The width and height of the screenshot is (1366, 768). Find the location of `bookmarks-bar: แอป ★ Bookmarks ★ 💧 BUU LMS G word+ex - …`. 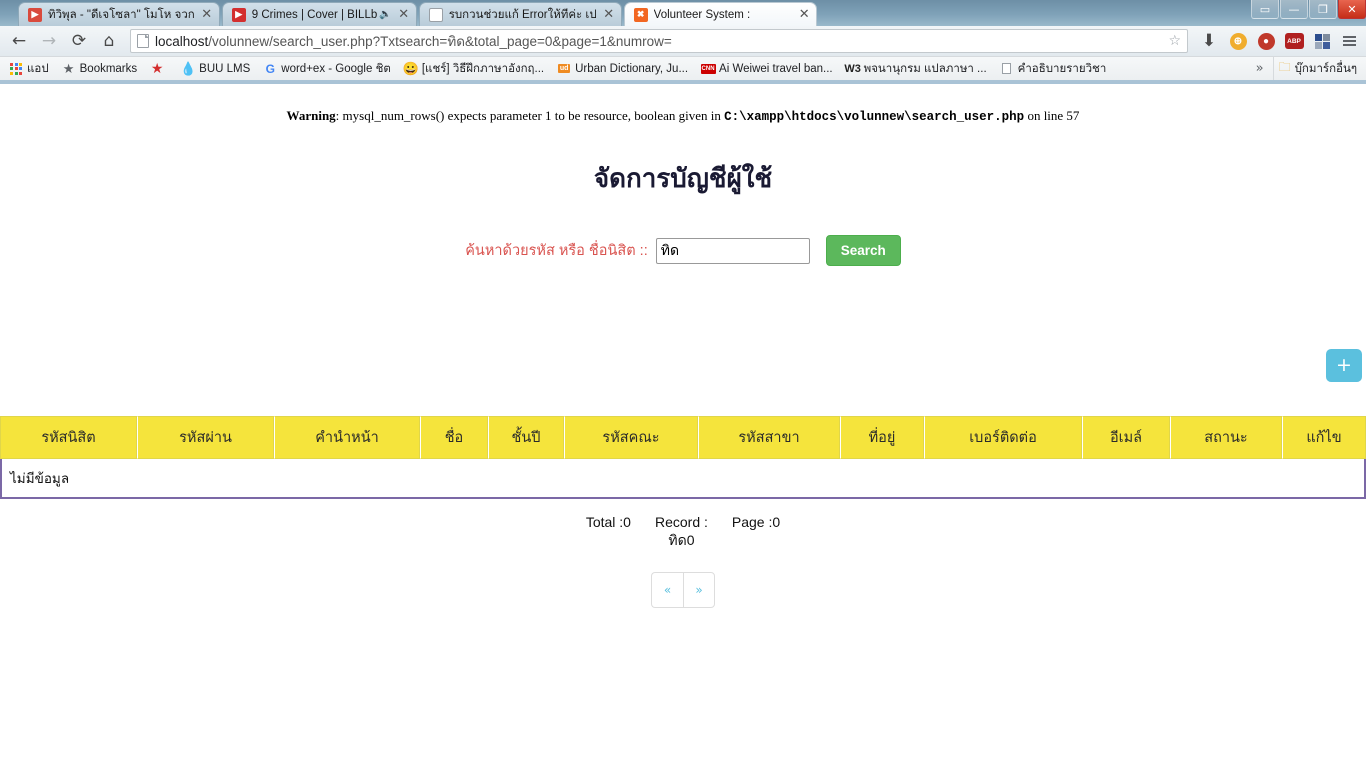

bookmarks-bar: แอป ★ Bookmarks ★ 💧 BUU LMS G word+ex - … is located at coordinates (683, 68).